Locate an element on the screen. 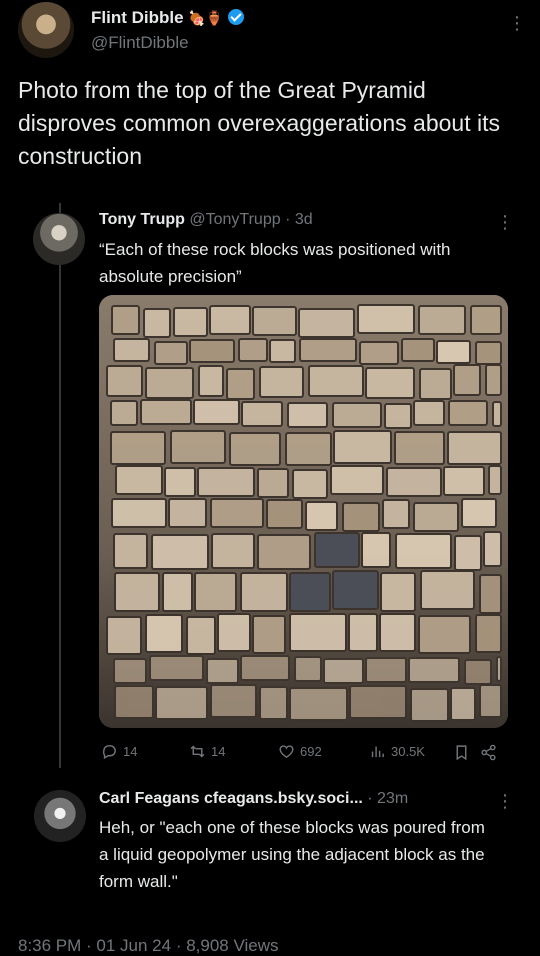 Image resolution: width=540 pixels, height=956 pixels. post-more-icon: ⋮ is located at coordinates (517, 23).